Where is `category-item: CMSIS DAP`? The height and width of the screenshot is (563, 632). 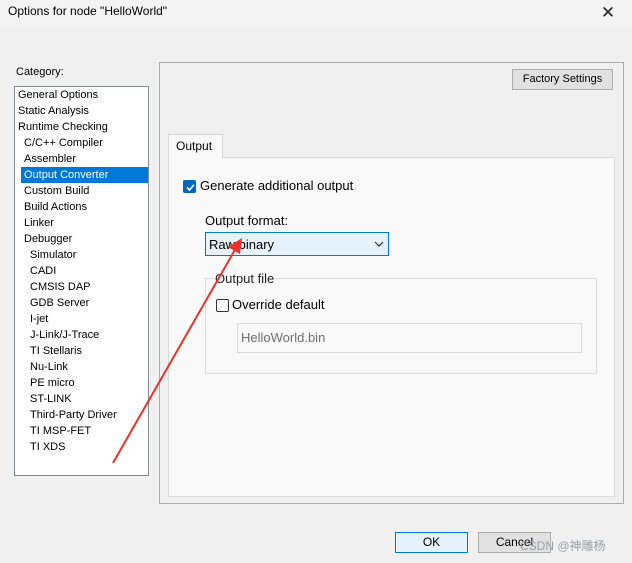
category-item: CMSIS DAP is located at coordinates (81, 287).